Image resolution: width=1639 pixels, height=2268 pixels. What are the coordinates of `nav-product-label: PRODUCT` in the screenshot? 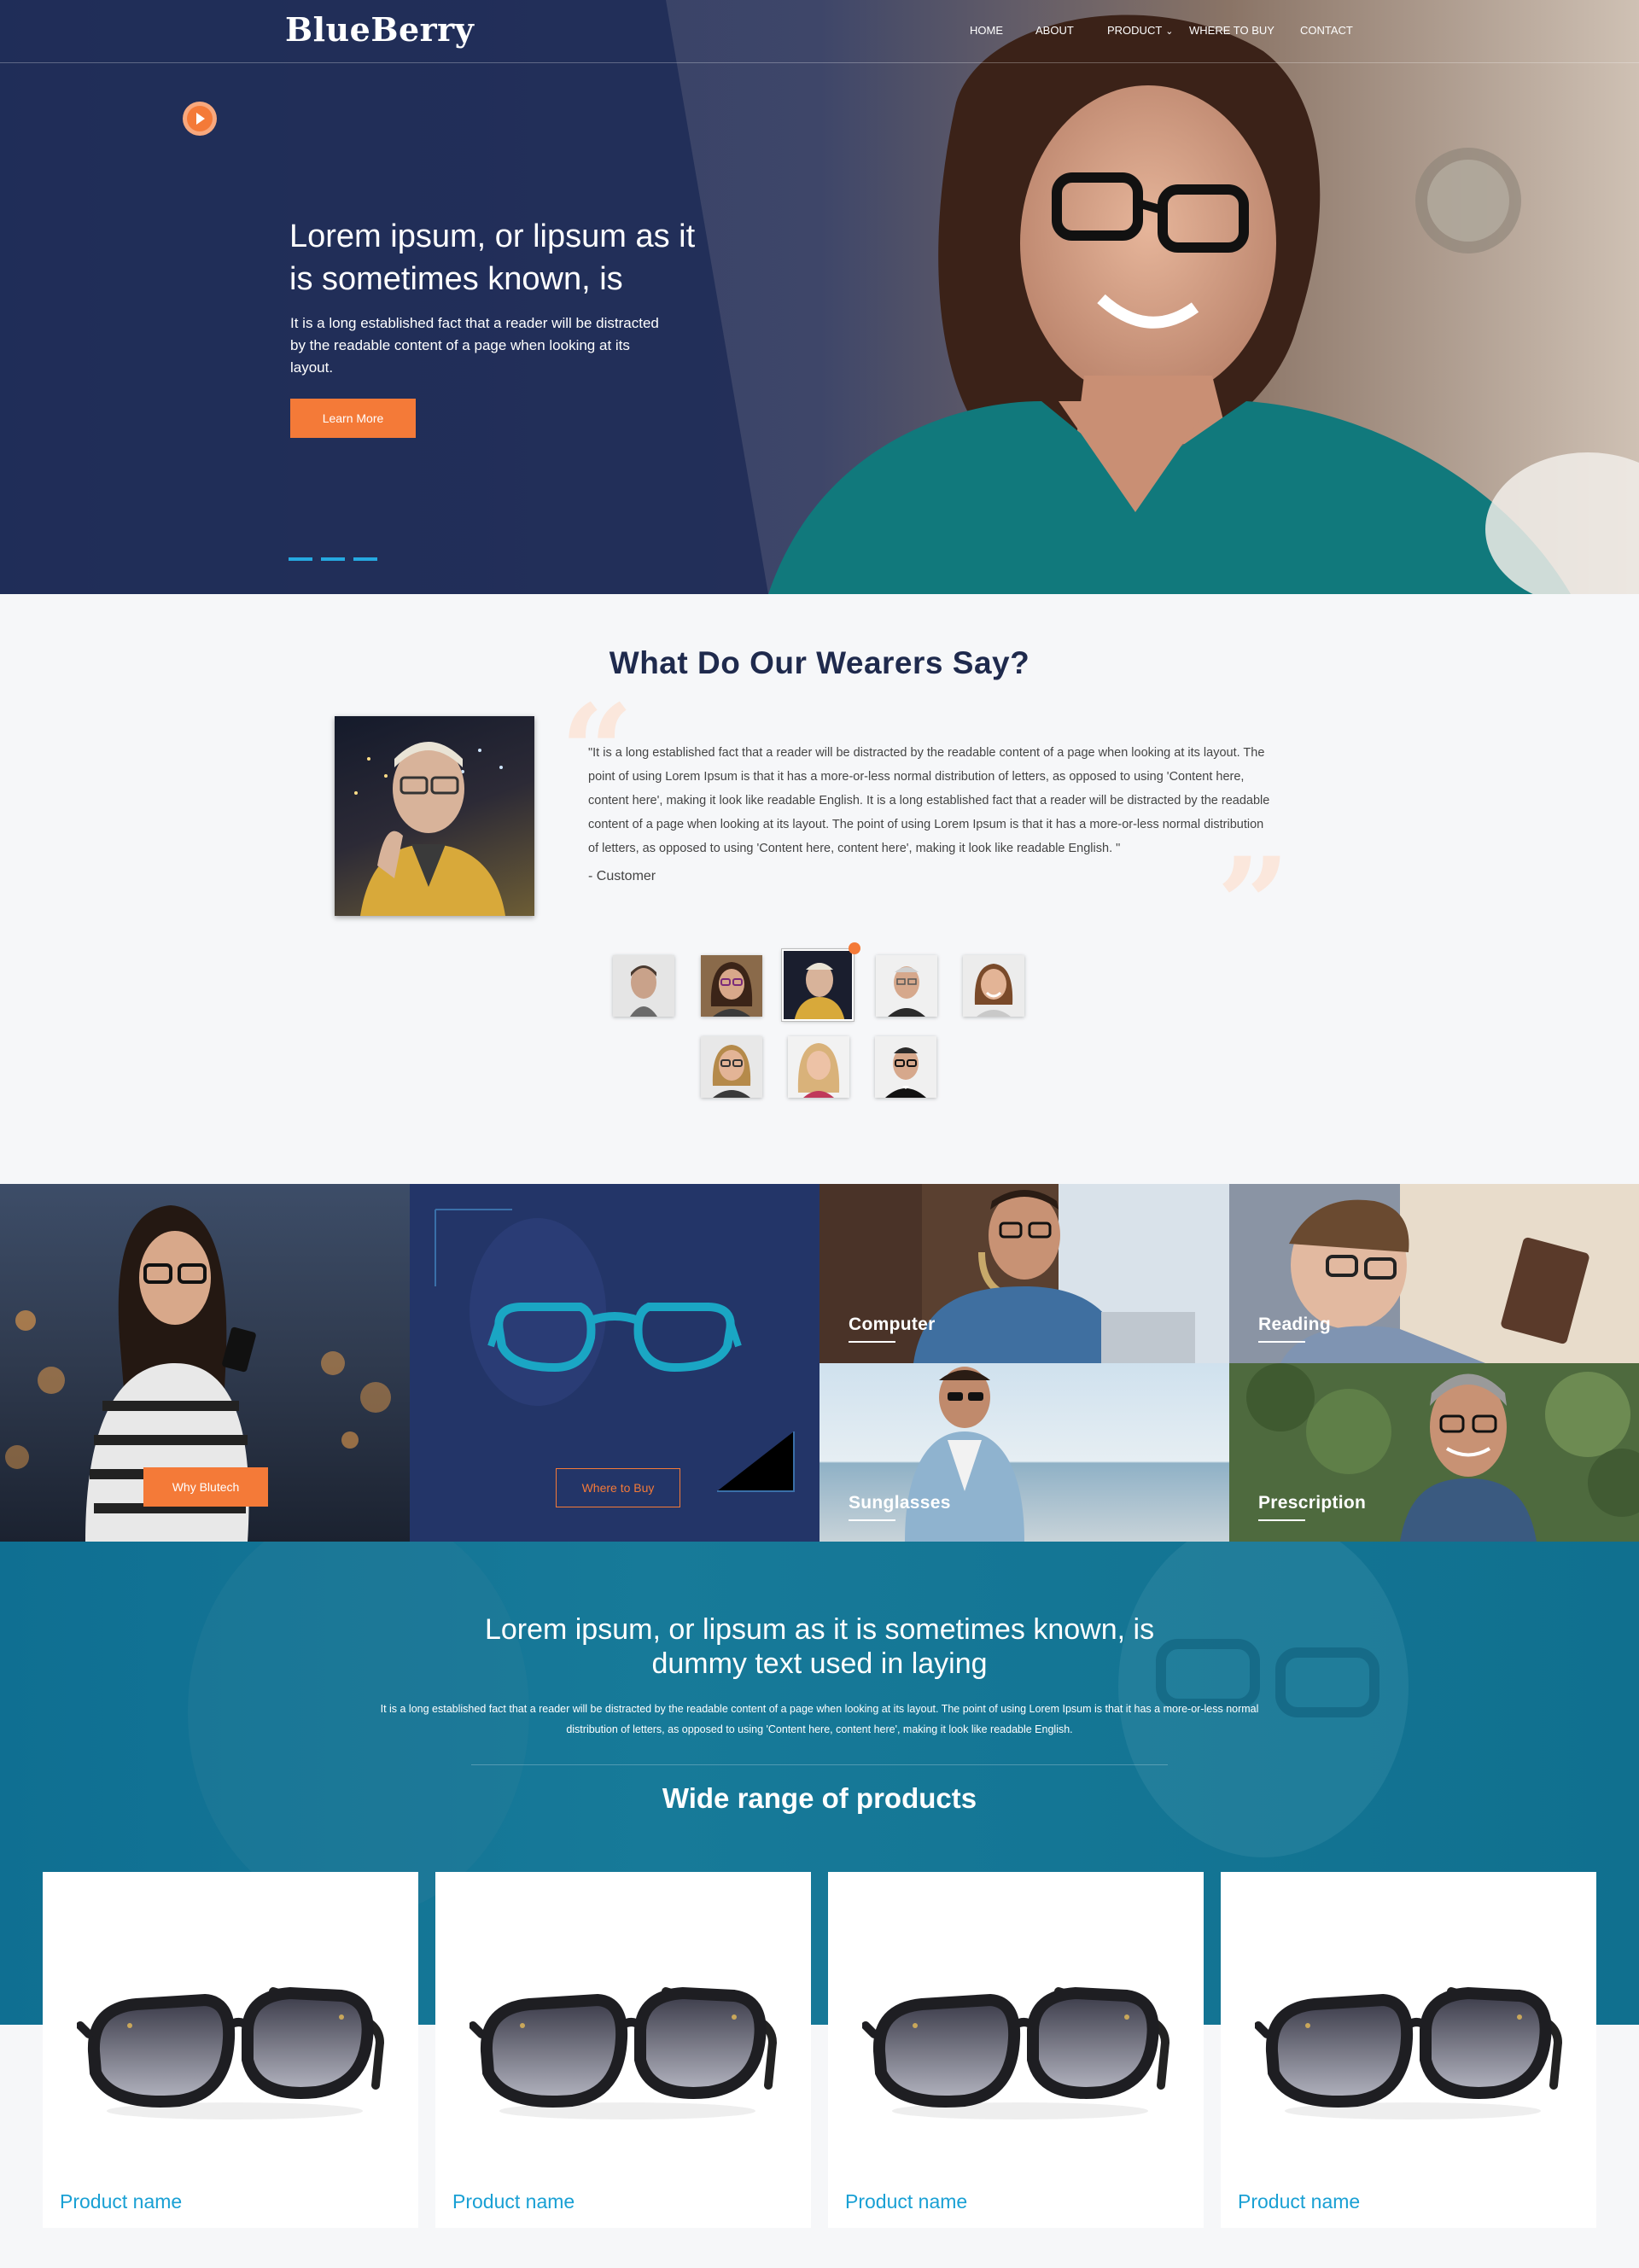 It's located at (1135, 30).